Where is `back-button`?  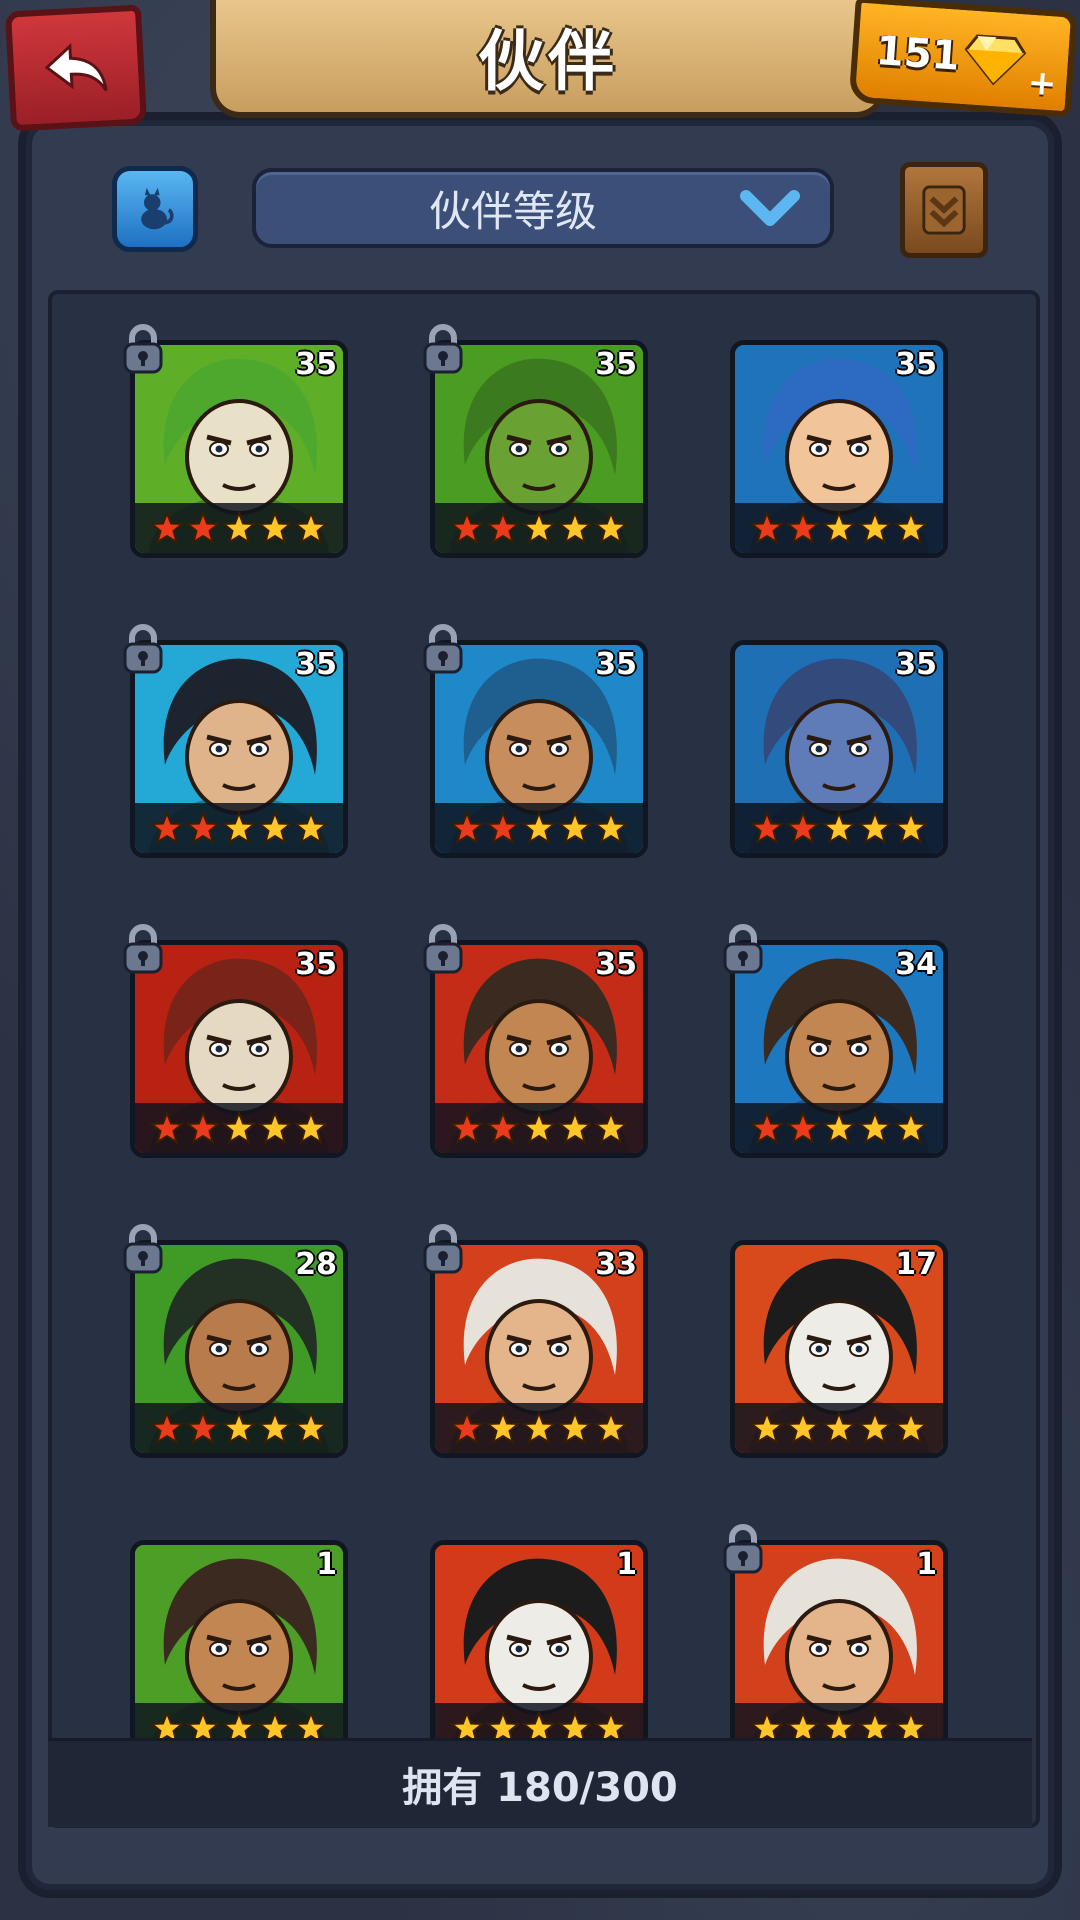
back-button is located at coordinates (76, 68).